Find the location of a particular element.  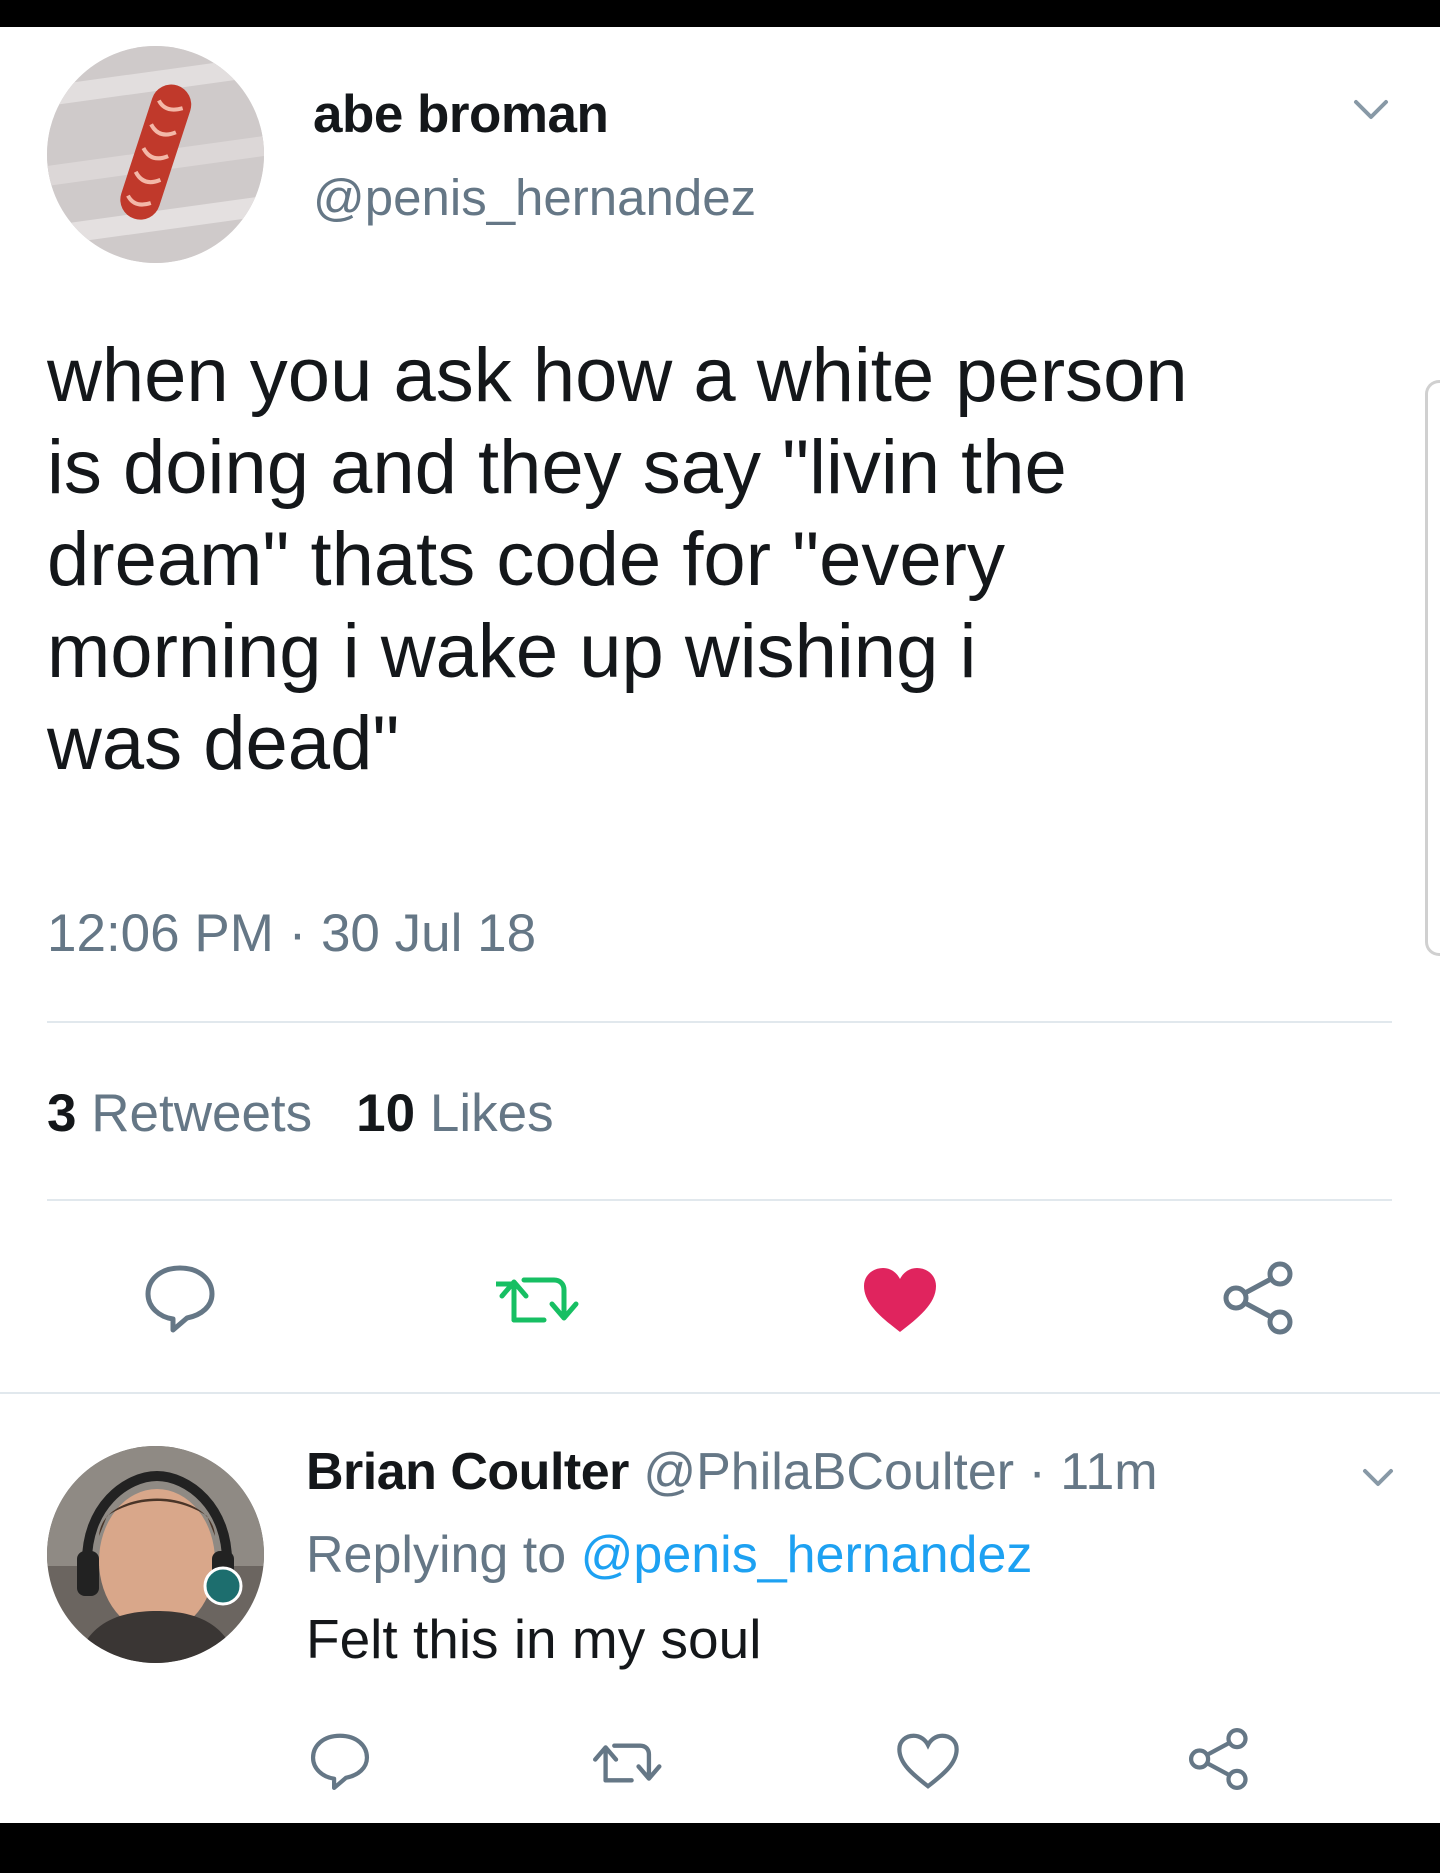

tweet-stats: 3 Retweets 10 Likes is located at coordinates (300, 1113).